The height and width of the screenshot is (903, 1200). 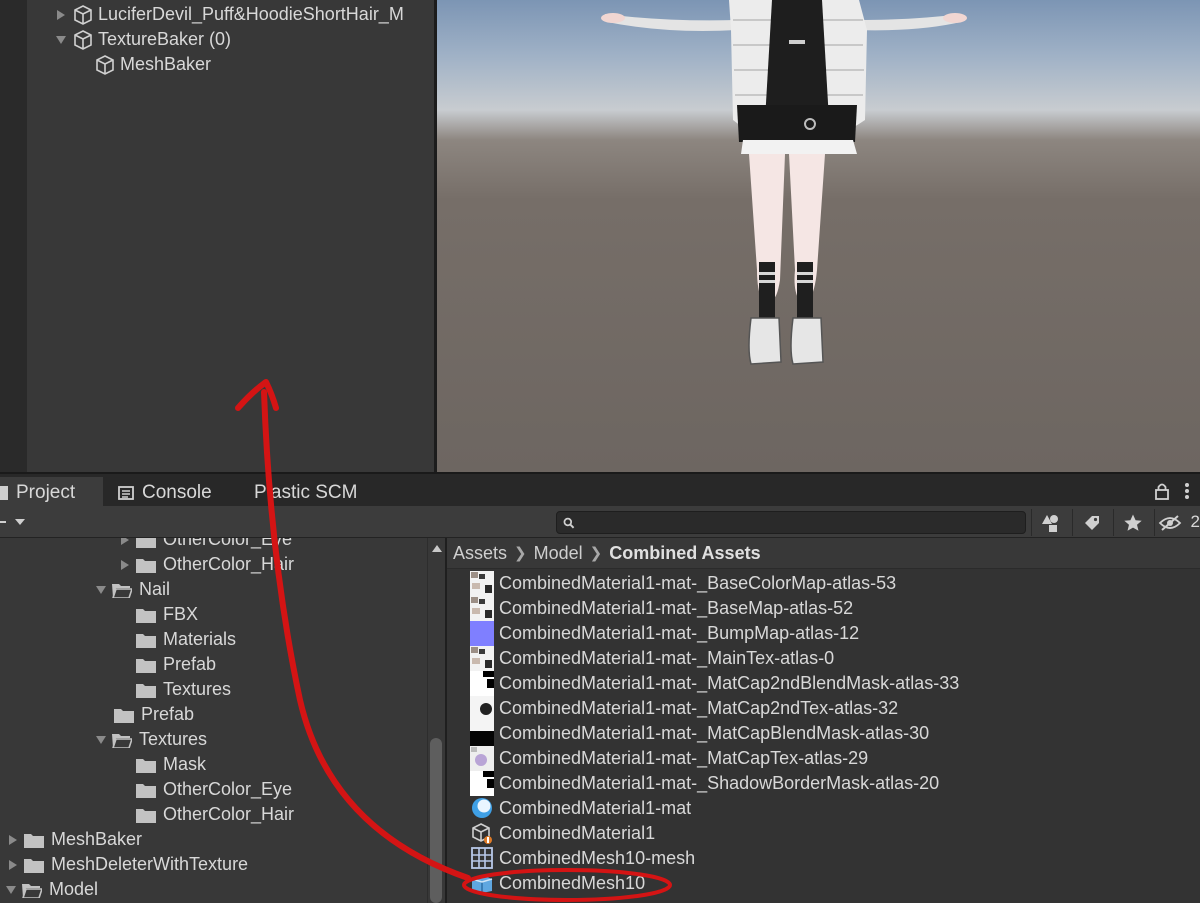 I want to click on tree-item-label: MeshBaker, so click(x=97, y=839).